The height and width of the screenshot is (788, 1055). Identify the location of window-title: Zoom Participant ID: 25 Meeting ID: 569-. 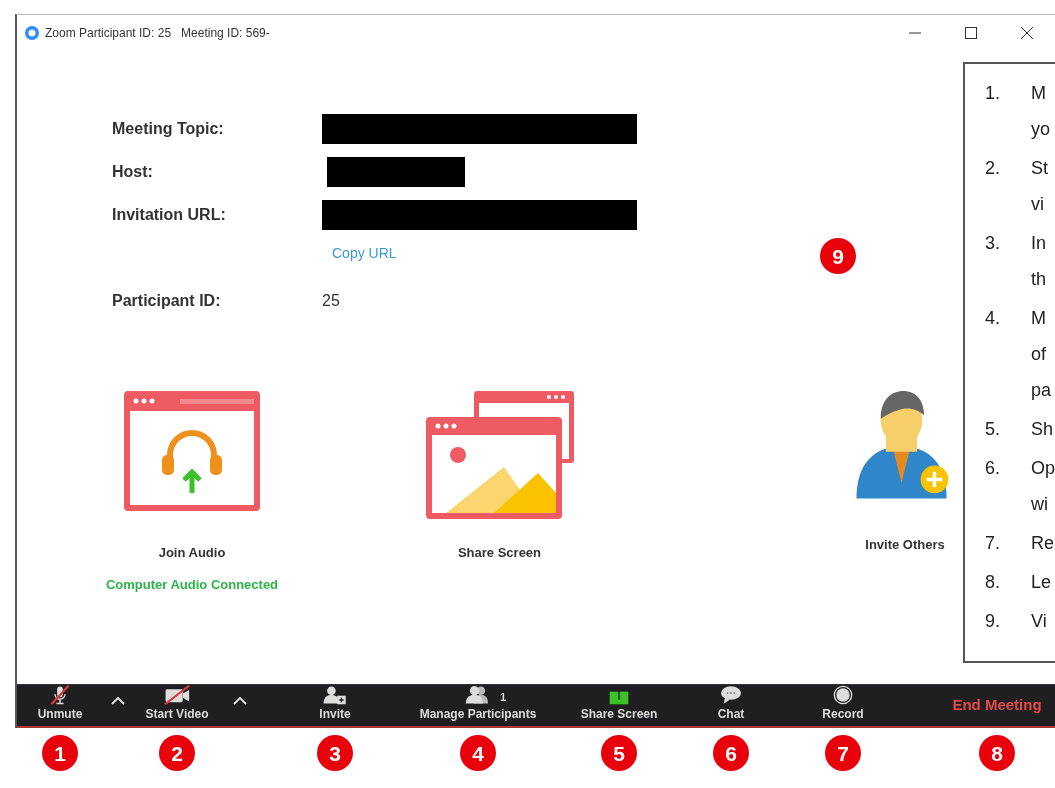
(157, 33).